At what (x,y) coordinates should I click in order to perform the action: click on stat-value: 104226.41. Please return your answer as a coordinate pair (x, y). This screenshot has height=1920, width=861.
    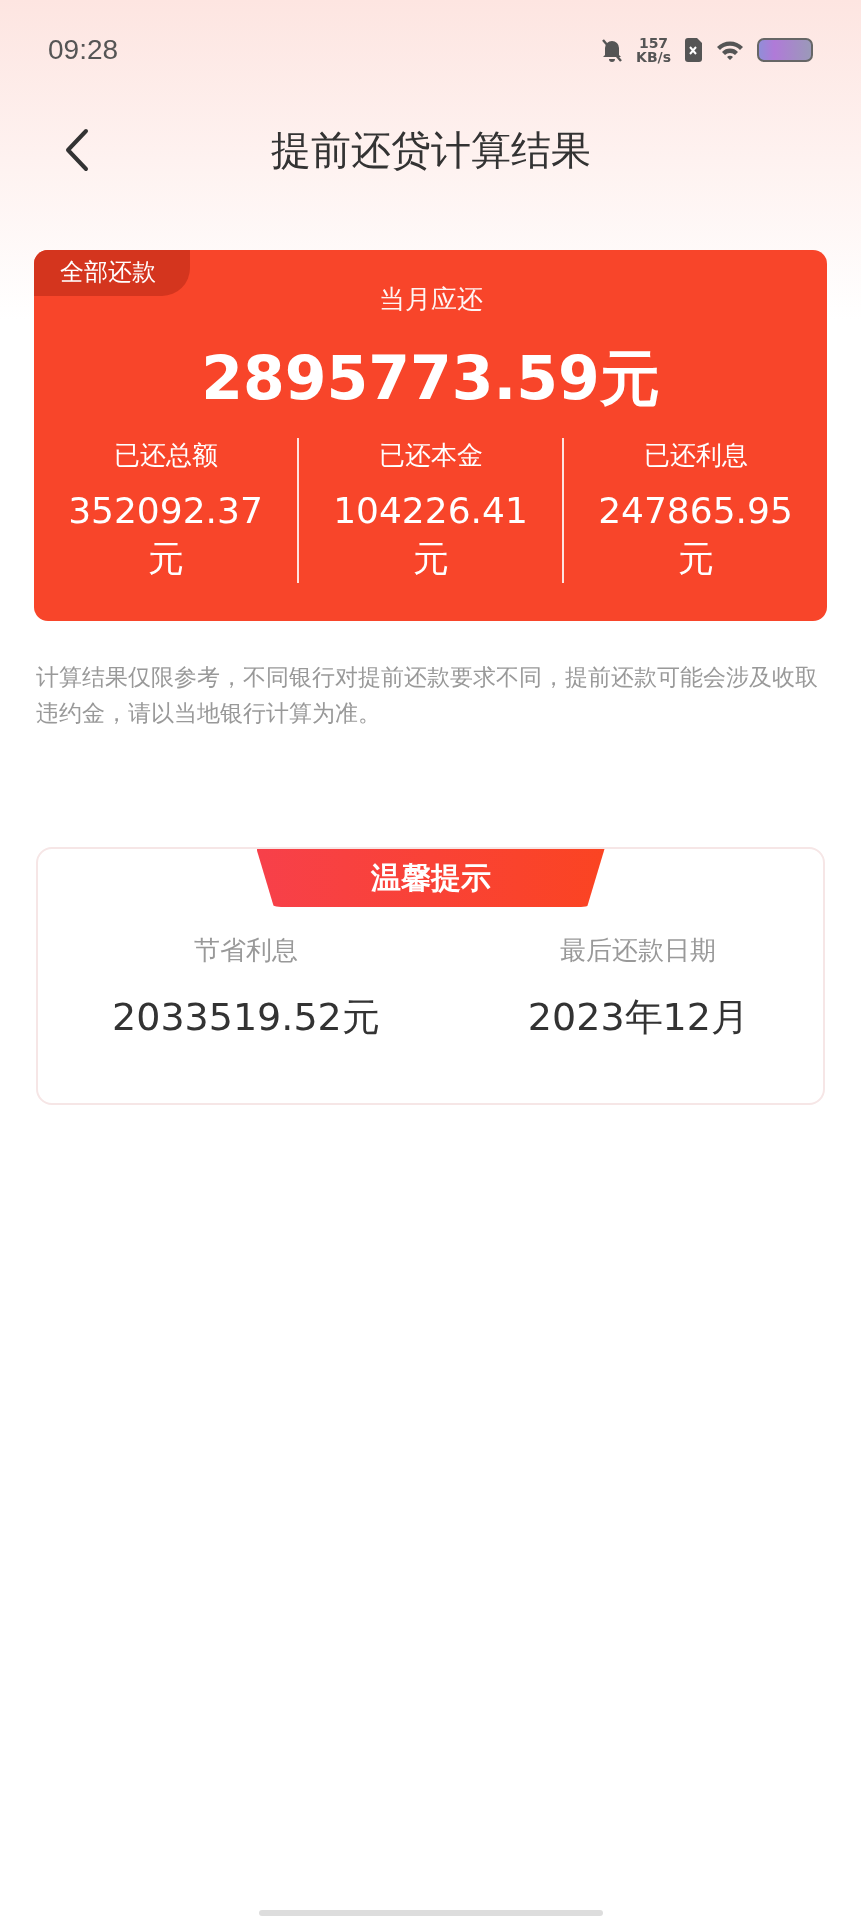
    Looking at the image, I should click on (430, 511).